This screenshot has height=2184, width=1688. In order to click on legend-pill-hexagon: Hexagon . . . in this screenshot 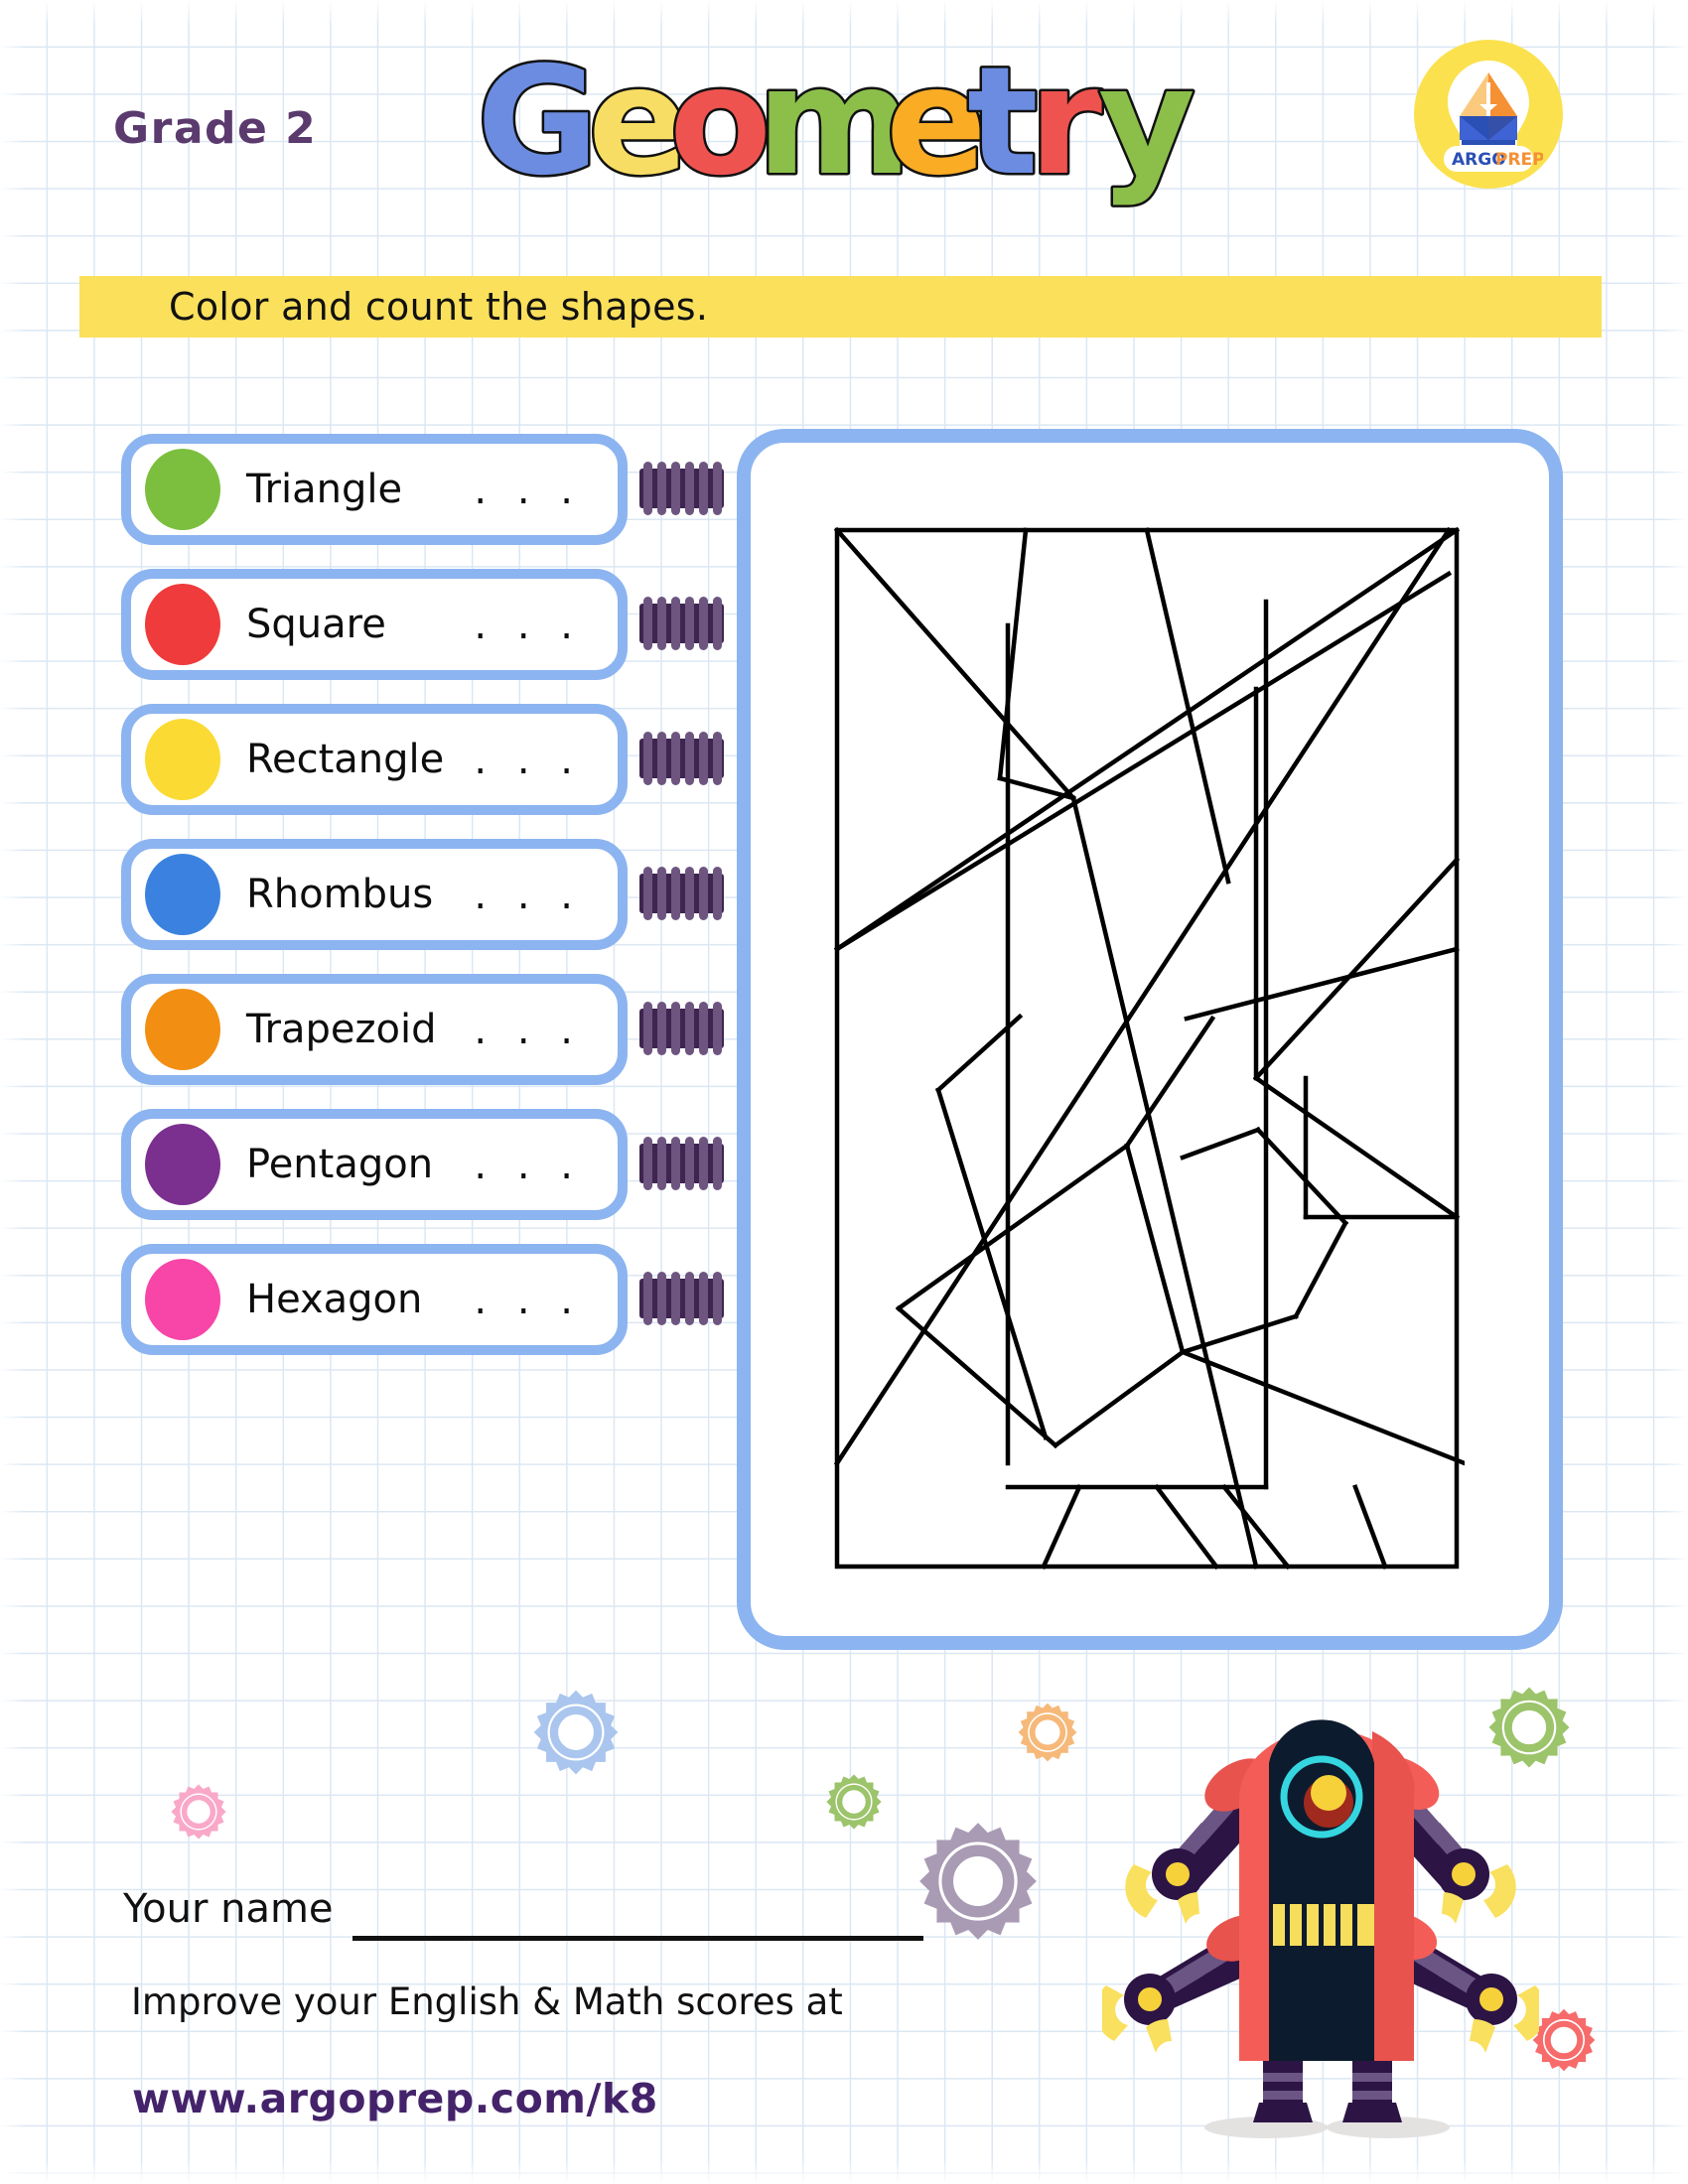, I will do `click(374, 1299)`.